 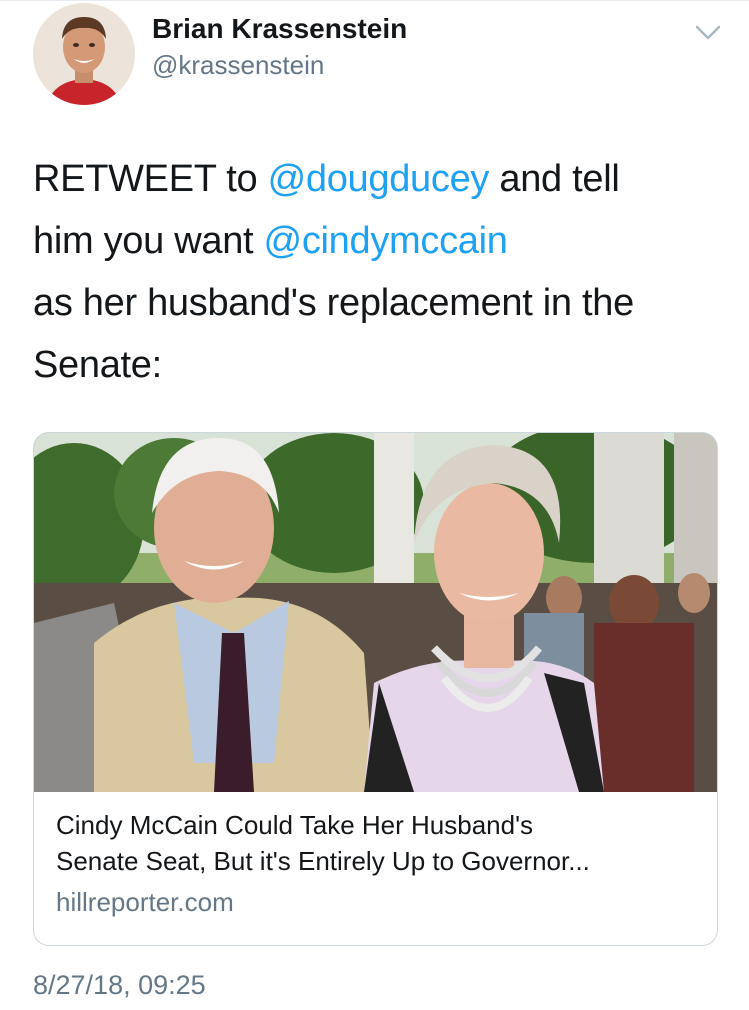 I want to click on tweet-text-line: him you want @cindymccain, so click(x=378, y=241).